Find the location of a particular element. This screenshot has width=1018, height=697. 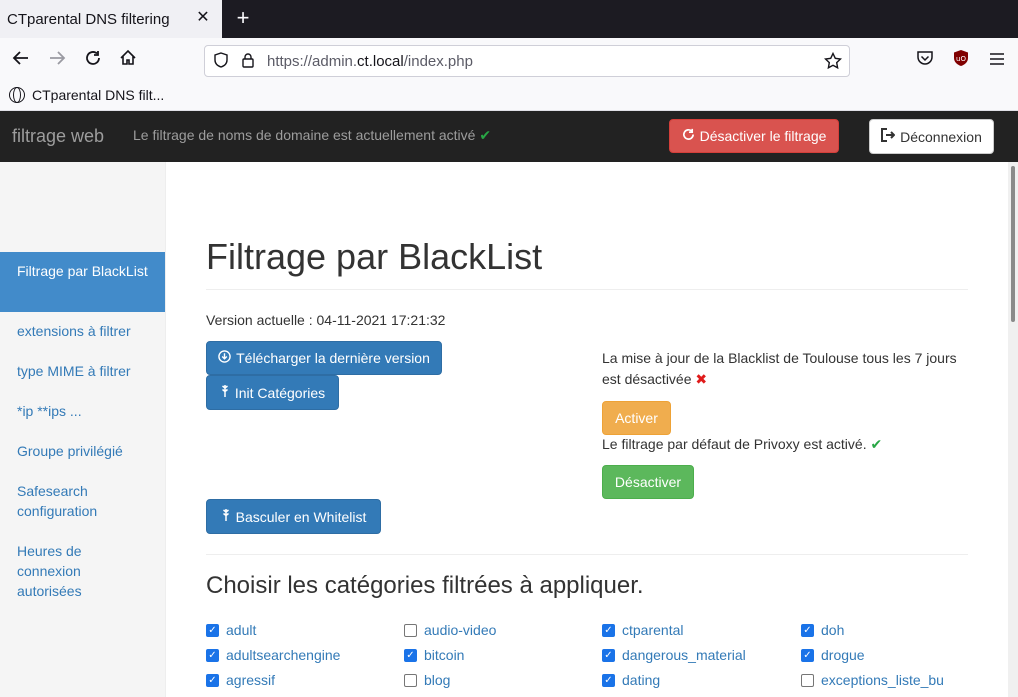

category-label: exceptions_liste_bu is located at coordinates (882, 680).